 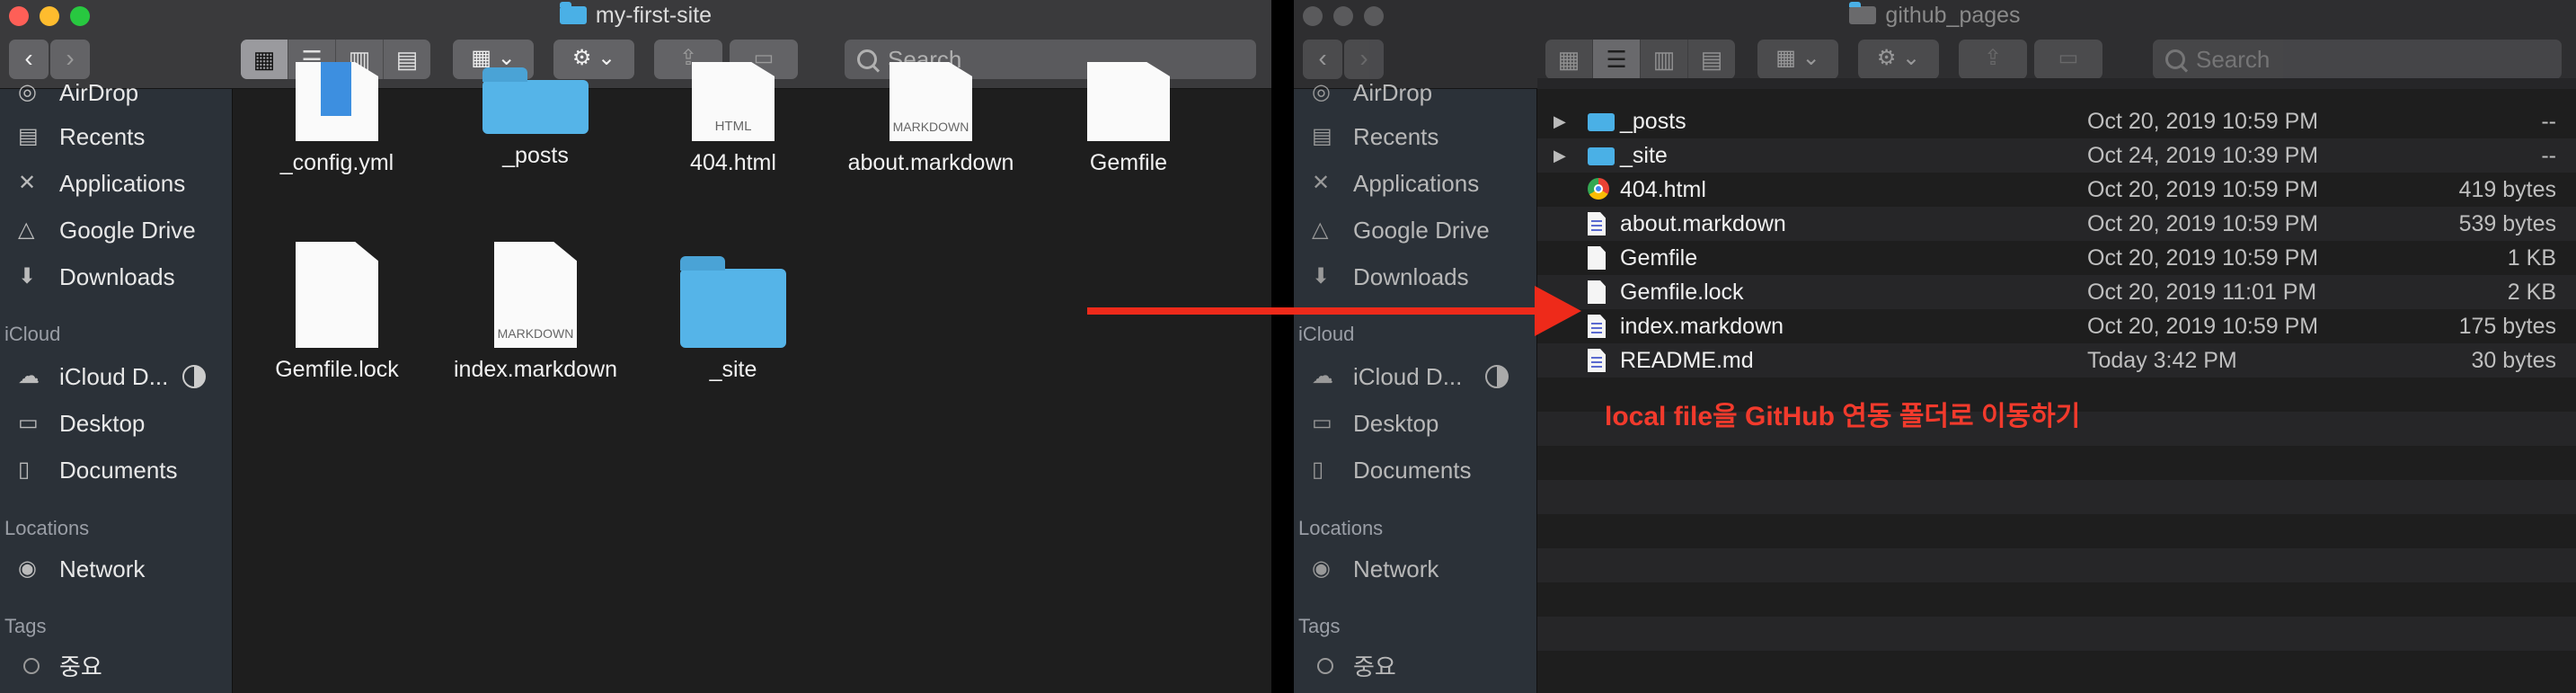 What do you see at coordinates (28, 423) in the screenshot?
I see `desktop-icon: ▭` at bounding box center [28, 423].